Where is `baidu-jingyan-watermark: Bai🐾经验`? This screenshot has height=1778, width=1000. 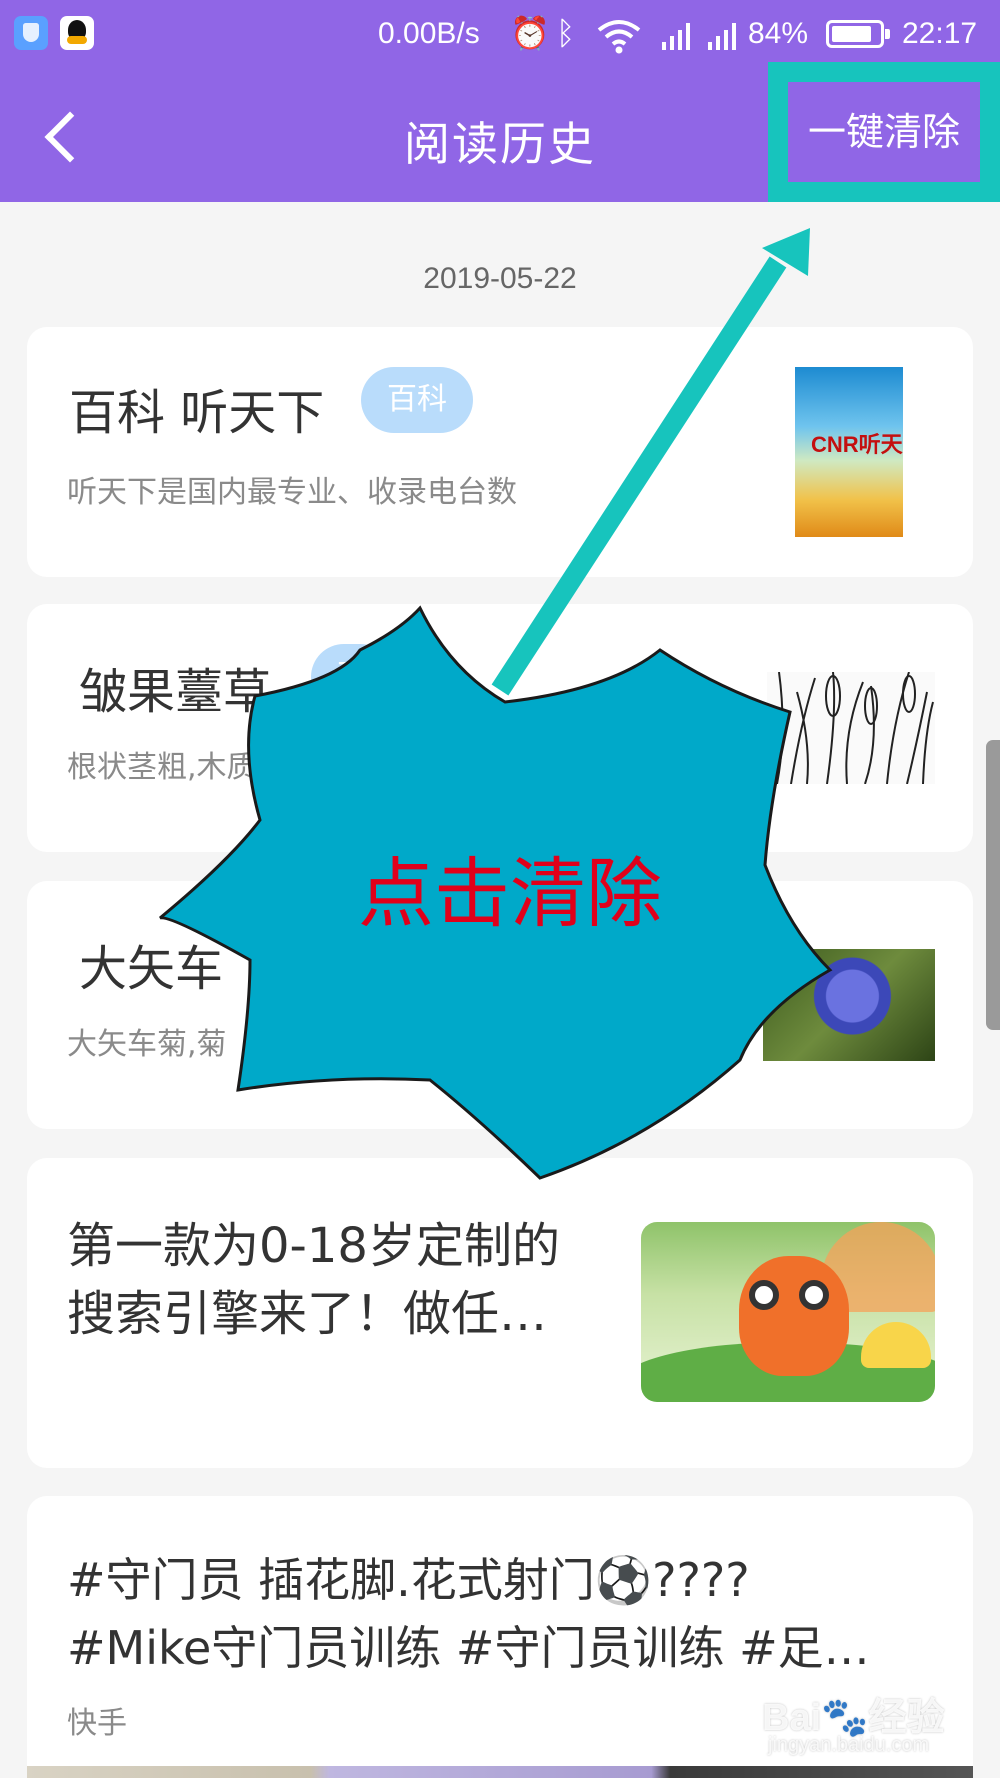 baidu-jingyan-watermark: Bai🐾经验 is located at coordinates (853, 1718).